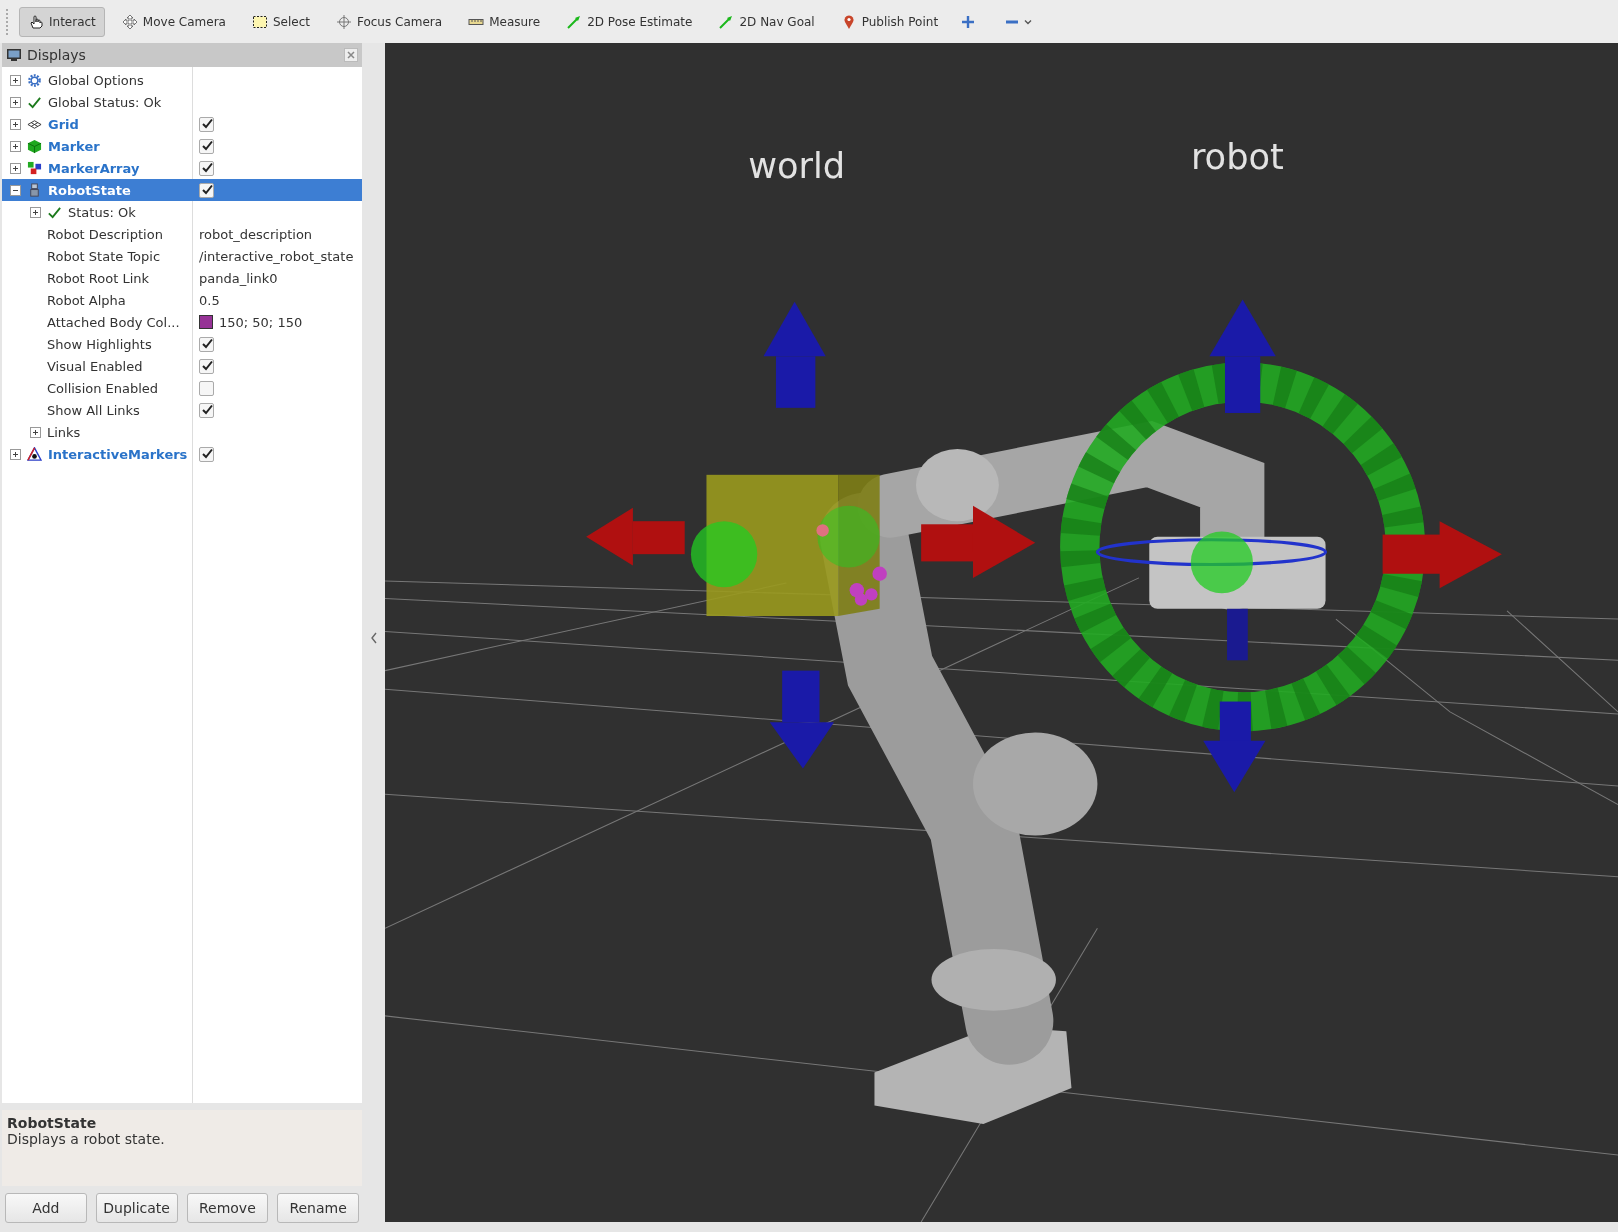  What do you see at coordinates (351, 55) in the screenshot?
I see `close-button` at bounding box center [351, 55].